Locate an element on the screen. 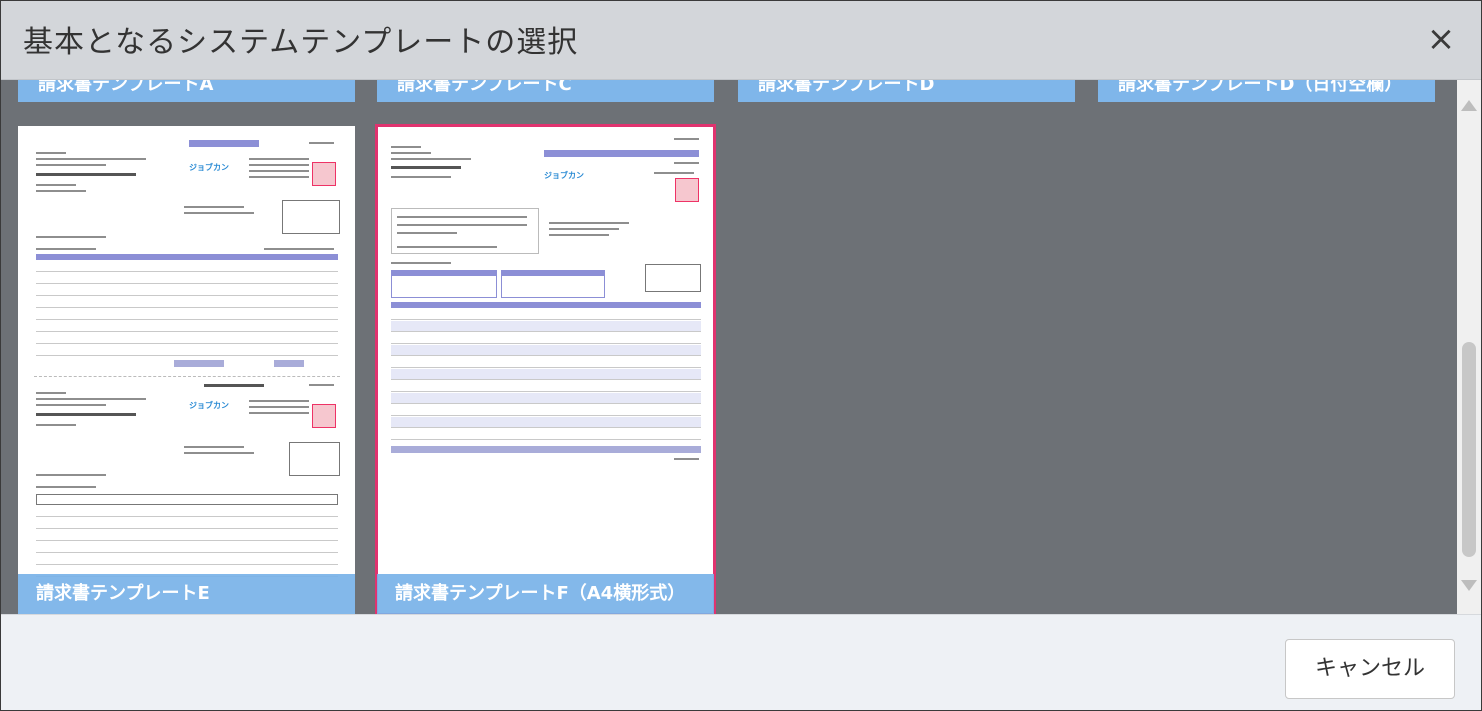 This screenshot has height=711, width=1482. template-card-a: 請求書テンプレートA is located at coordinates (186, 91).